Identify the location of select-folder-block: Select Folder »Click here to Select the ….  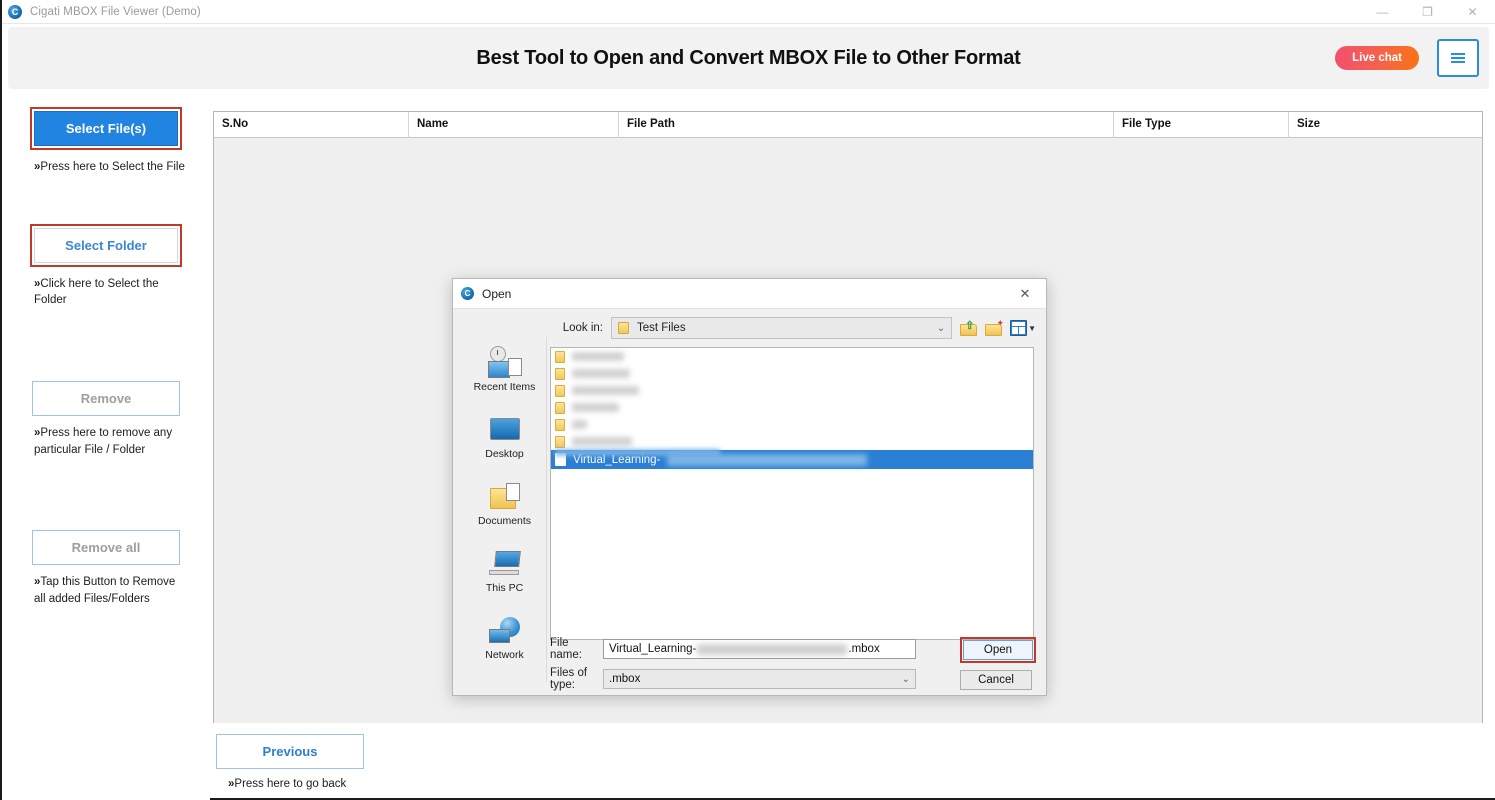
(106, 242).